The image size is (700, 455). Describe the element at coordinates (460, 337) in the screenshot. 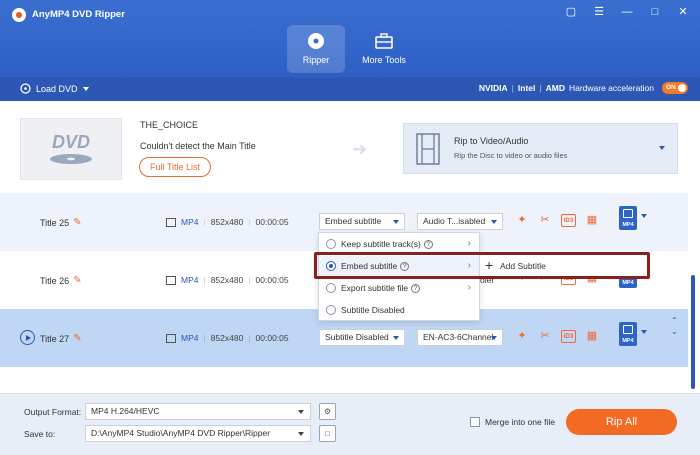

I see `audio-select: EN-AC3-6Channel` at that location.